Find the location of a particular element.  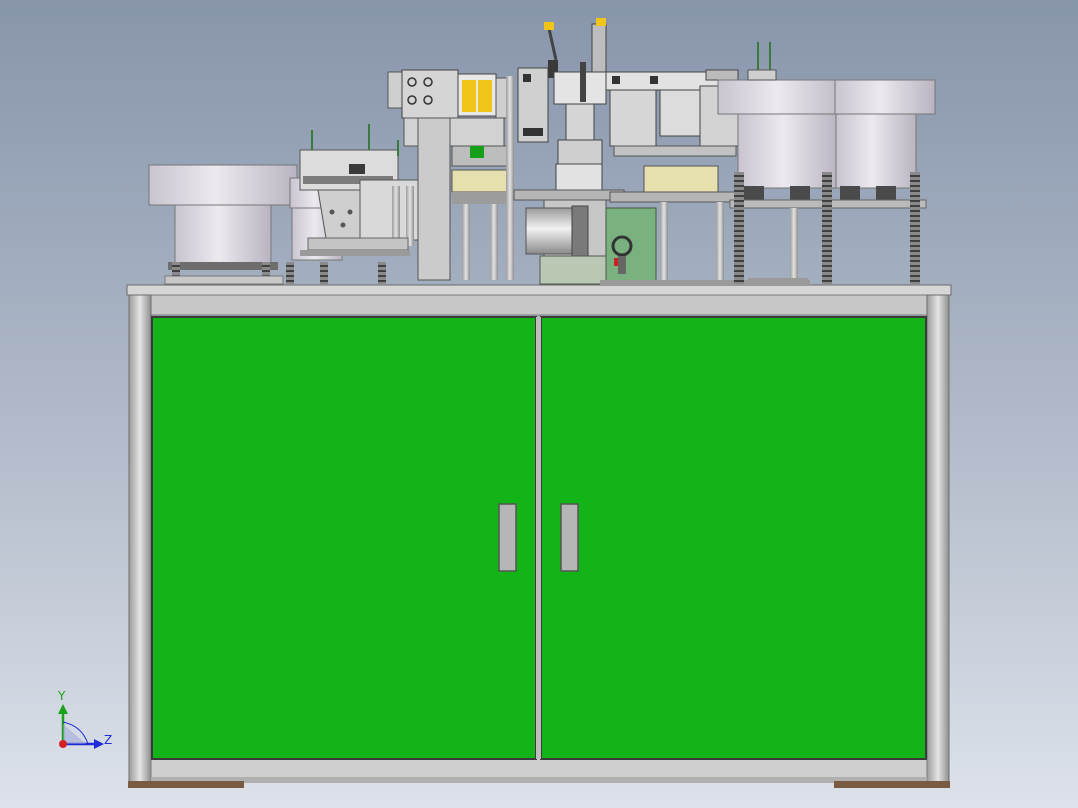

cabinet-right-post is located at coordinates (938, 540).